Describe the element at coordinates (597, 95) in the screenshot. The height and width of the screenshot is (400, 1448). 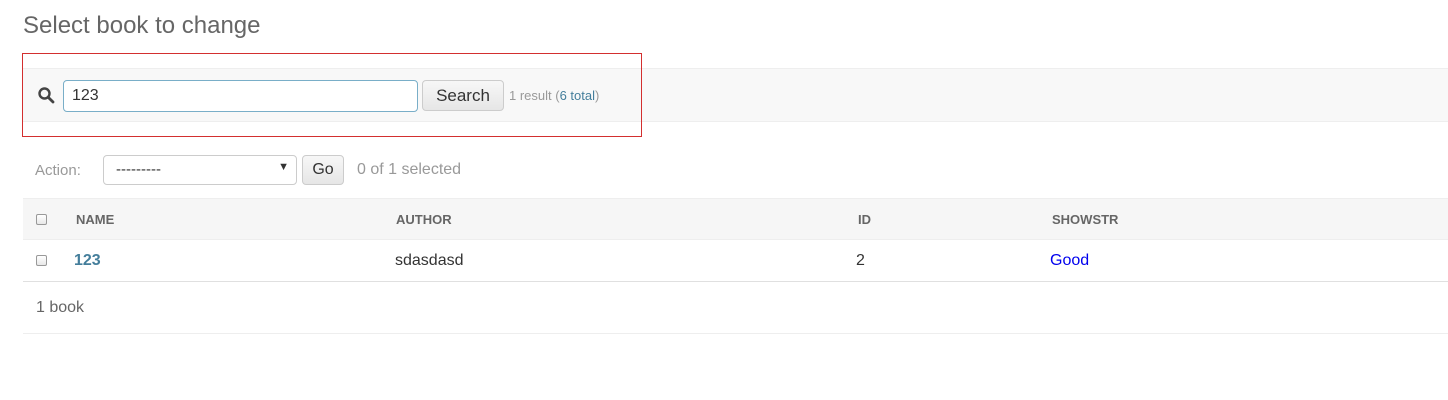
I see `result-close: )` at that location.